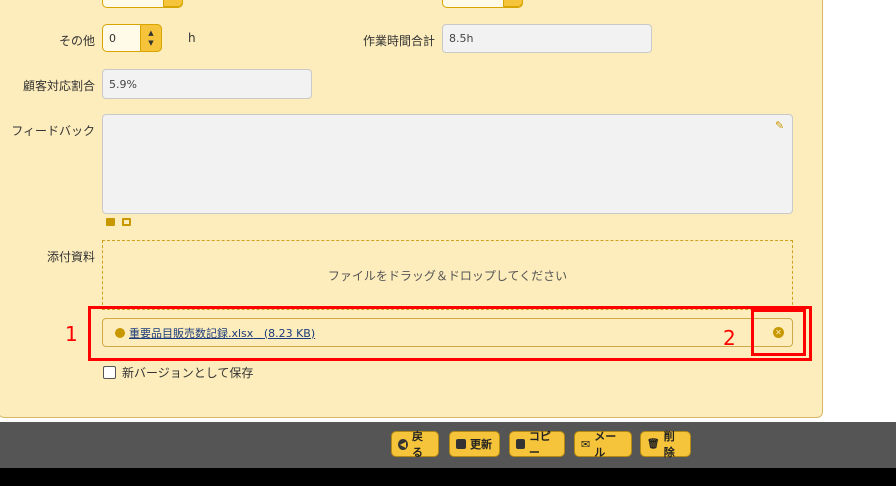  I want to click on save-icon, so click(461, 444).